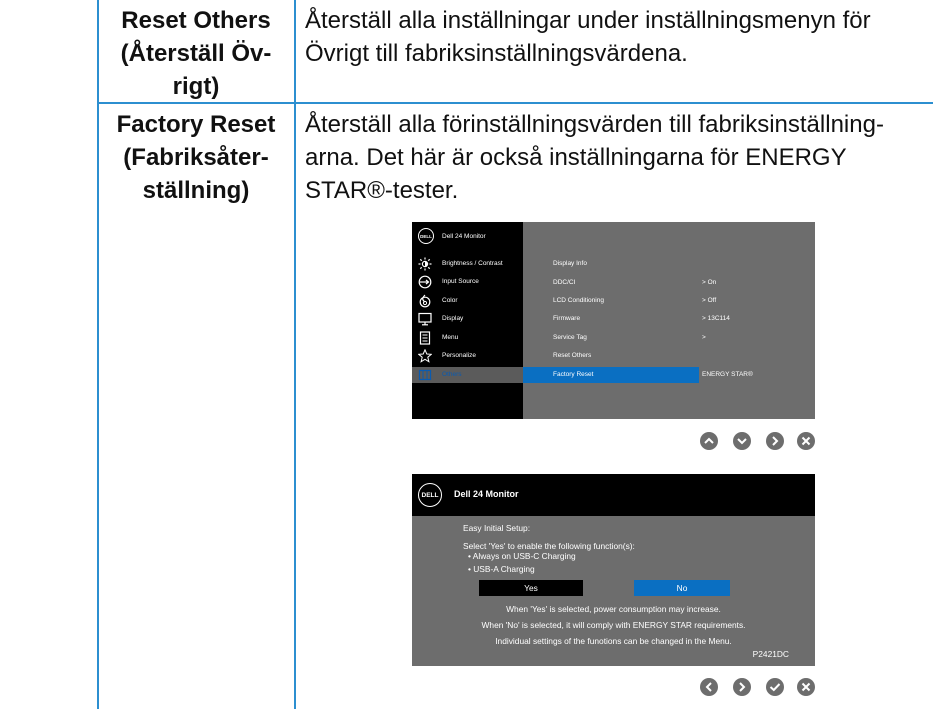 Image resolution: width=933 pixels, height=709 pixels. What do you see at coordinates (727, 374) in the screenshot?
I see `osd-value-energy-star: ENERGY STAR®` at bounding box center [727, 374].